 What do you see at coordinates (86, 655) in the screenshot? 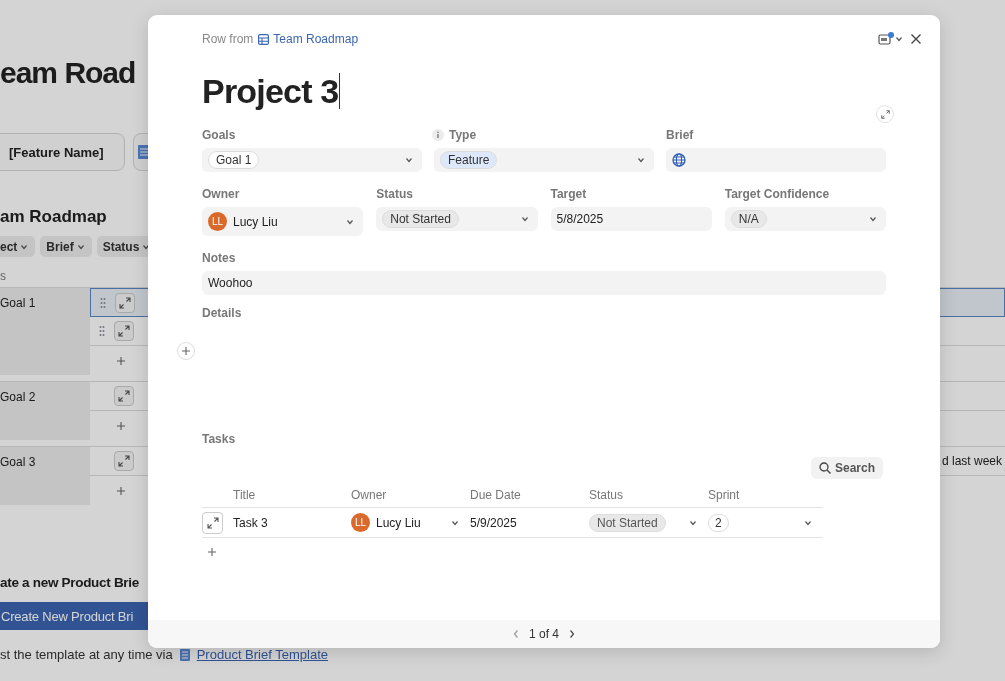
I see `footnote-text: st the template at any time via` at bounding box center [86, 655].